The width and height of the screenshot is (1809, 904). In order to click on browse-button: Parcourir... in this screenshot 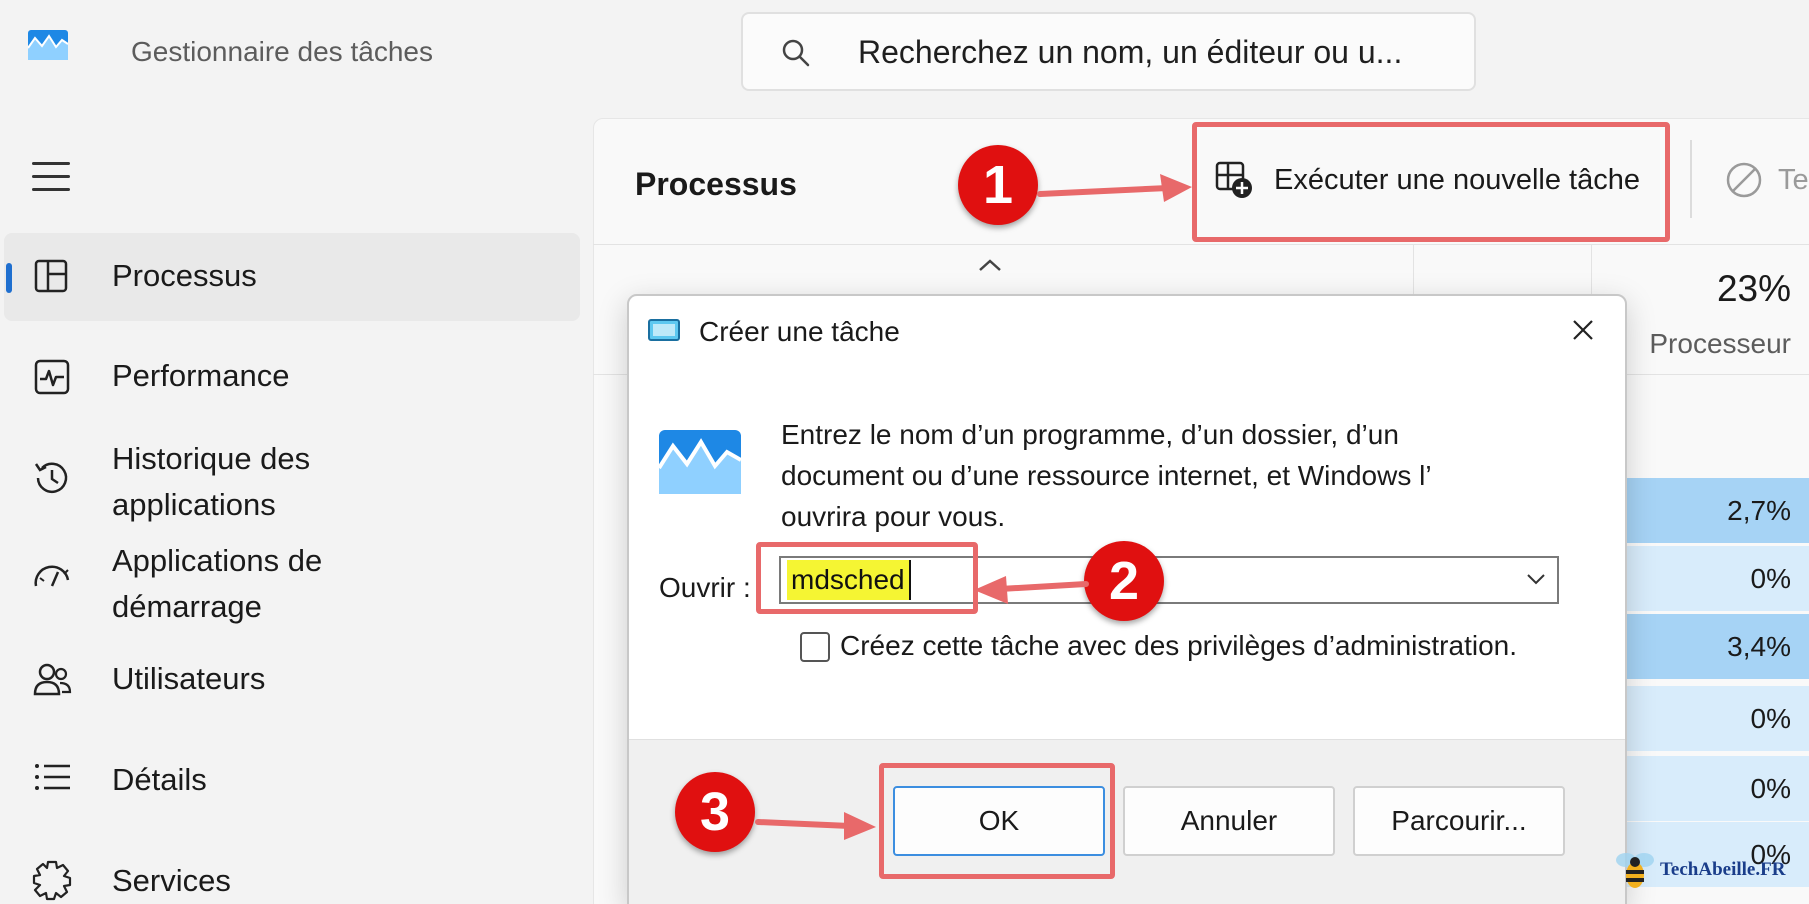, I will do `click(1459, 821)`.